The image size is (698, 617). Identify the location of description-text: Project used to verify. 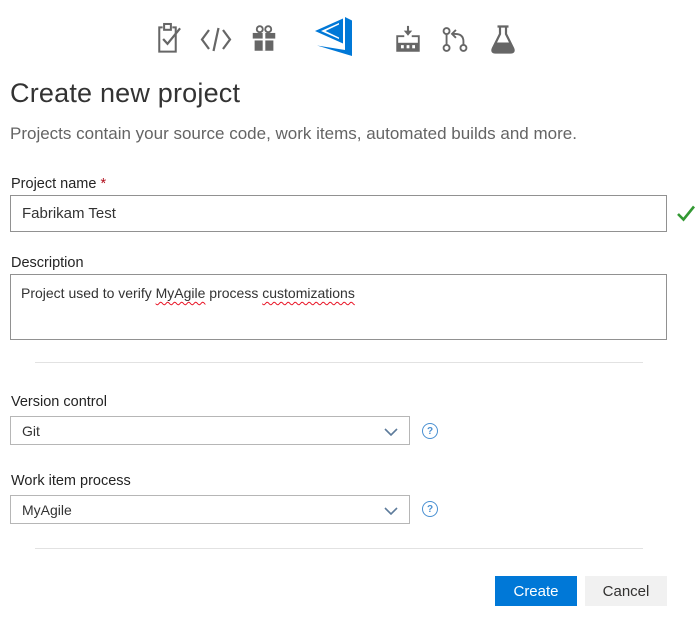
(88, 293).